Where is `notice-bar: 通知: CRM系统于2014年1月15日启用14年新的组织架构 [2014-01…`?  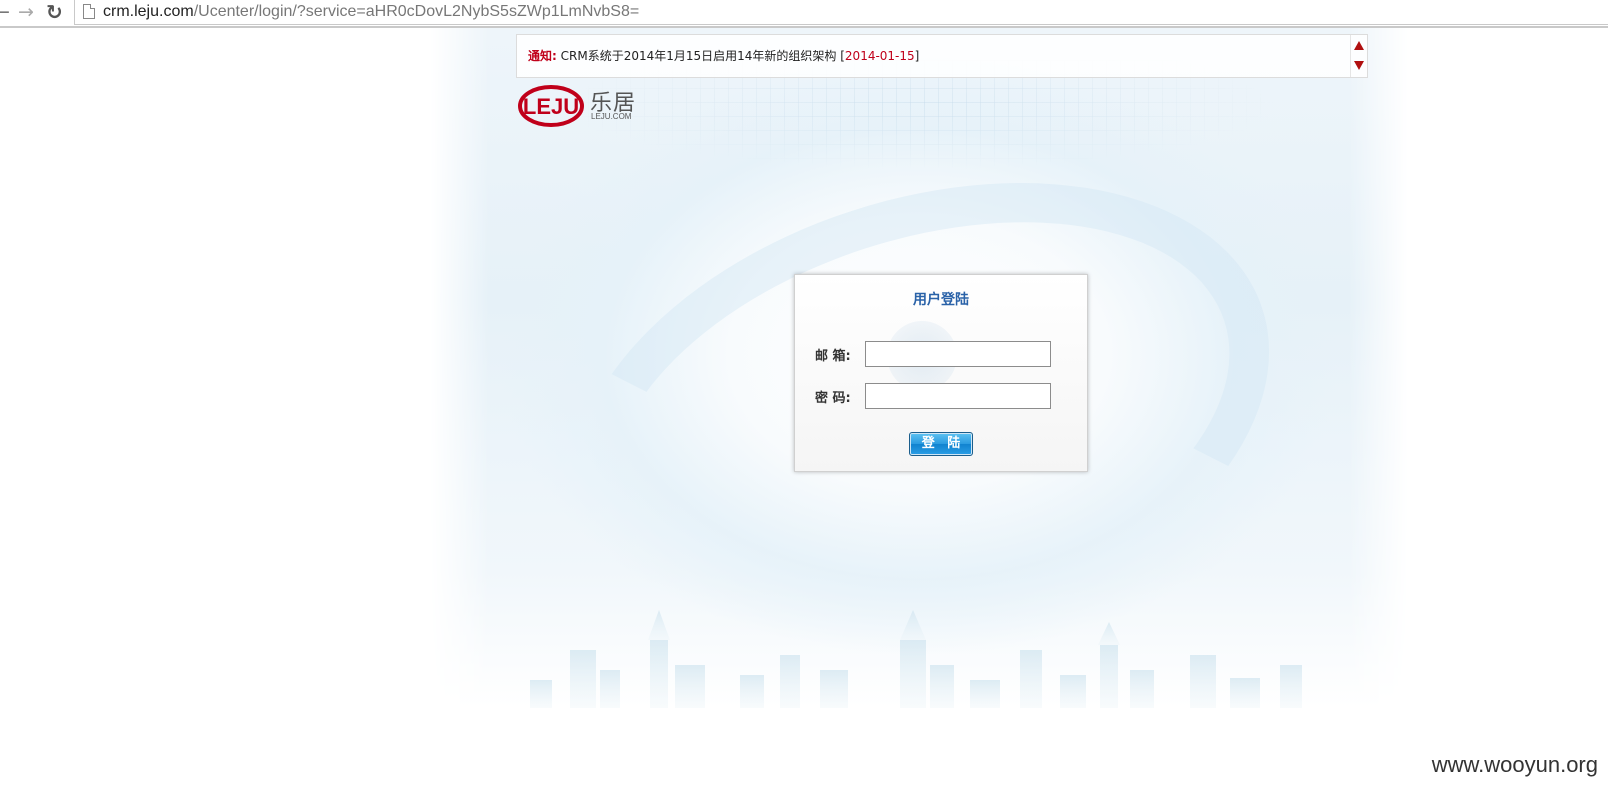
notice-bar: 通知: CRM系统于2014年1月15日启用14年新的组织架构 [2014-01… is located at coordinates (942, 56).